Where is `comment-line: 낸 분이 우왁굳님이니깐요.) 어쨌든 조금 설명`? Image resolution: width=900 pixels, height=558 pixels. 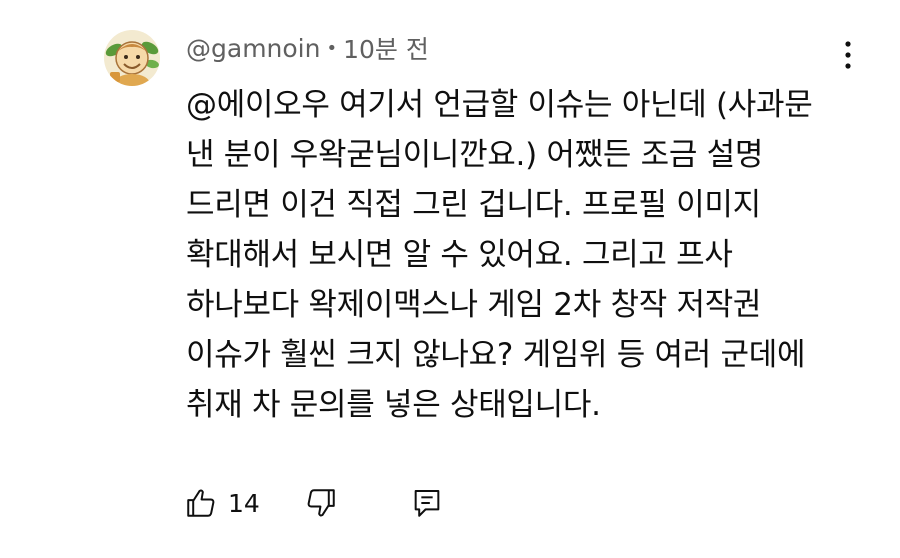
comment-line: 낸 분이 우왁굳님이니깐요.) 어쨌든 조금 설명 is located at coordinates (475, 155).